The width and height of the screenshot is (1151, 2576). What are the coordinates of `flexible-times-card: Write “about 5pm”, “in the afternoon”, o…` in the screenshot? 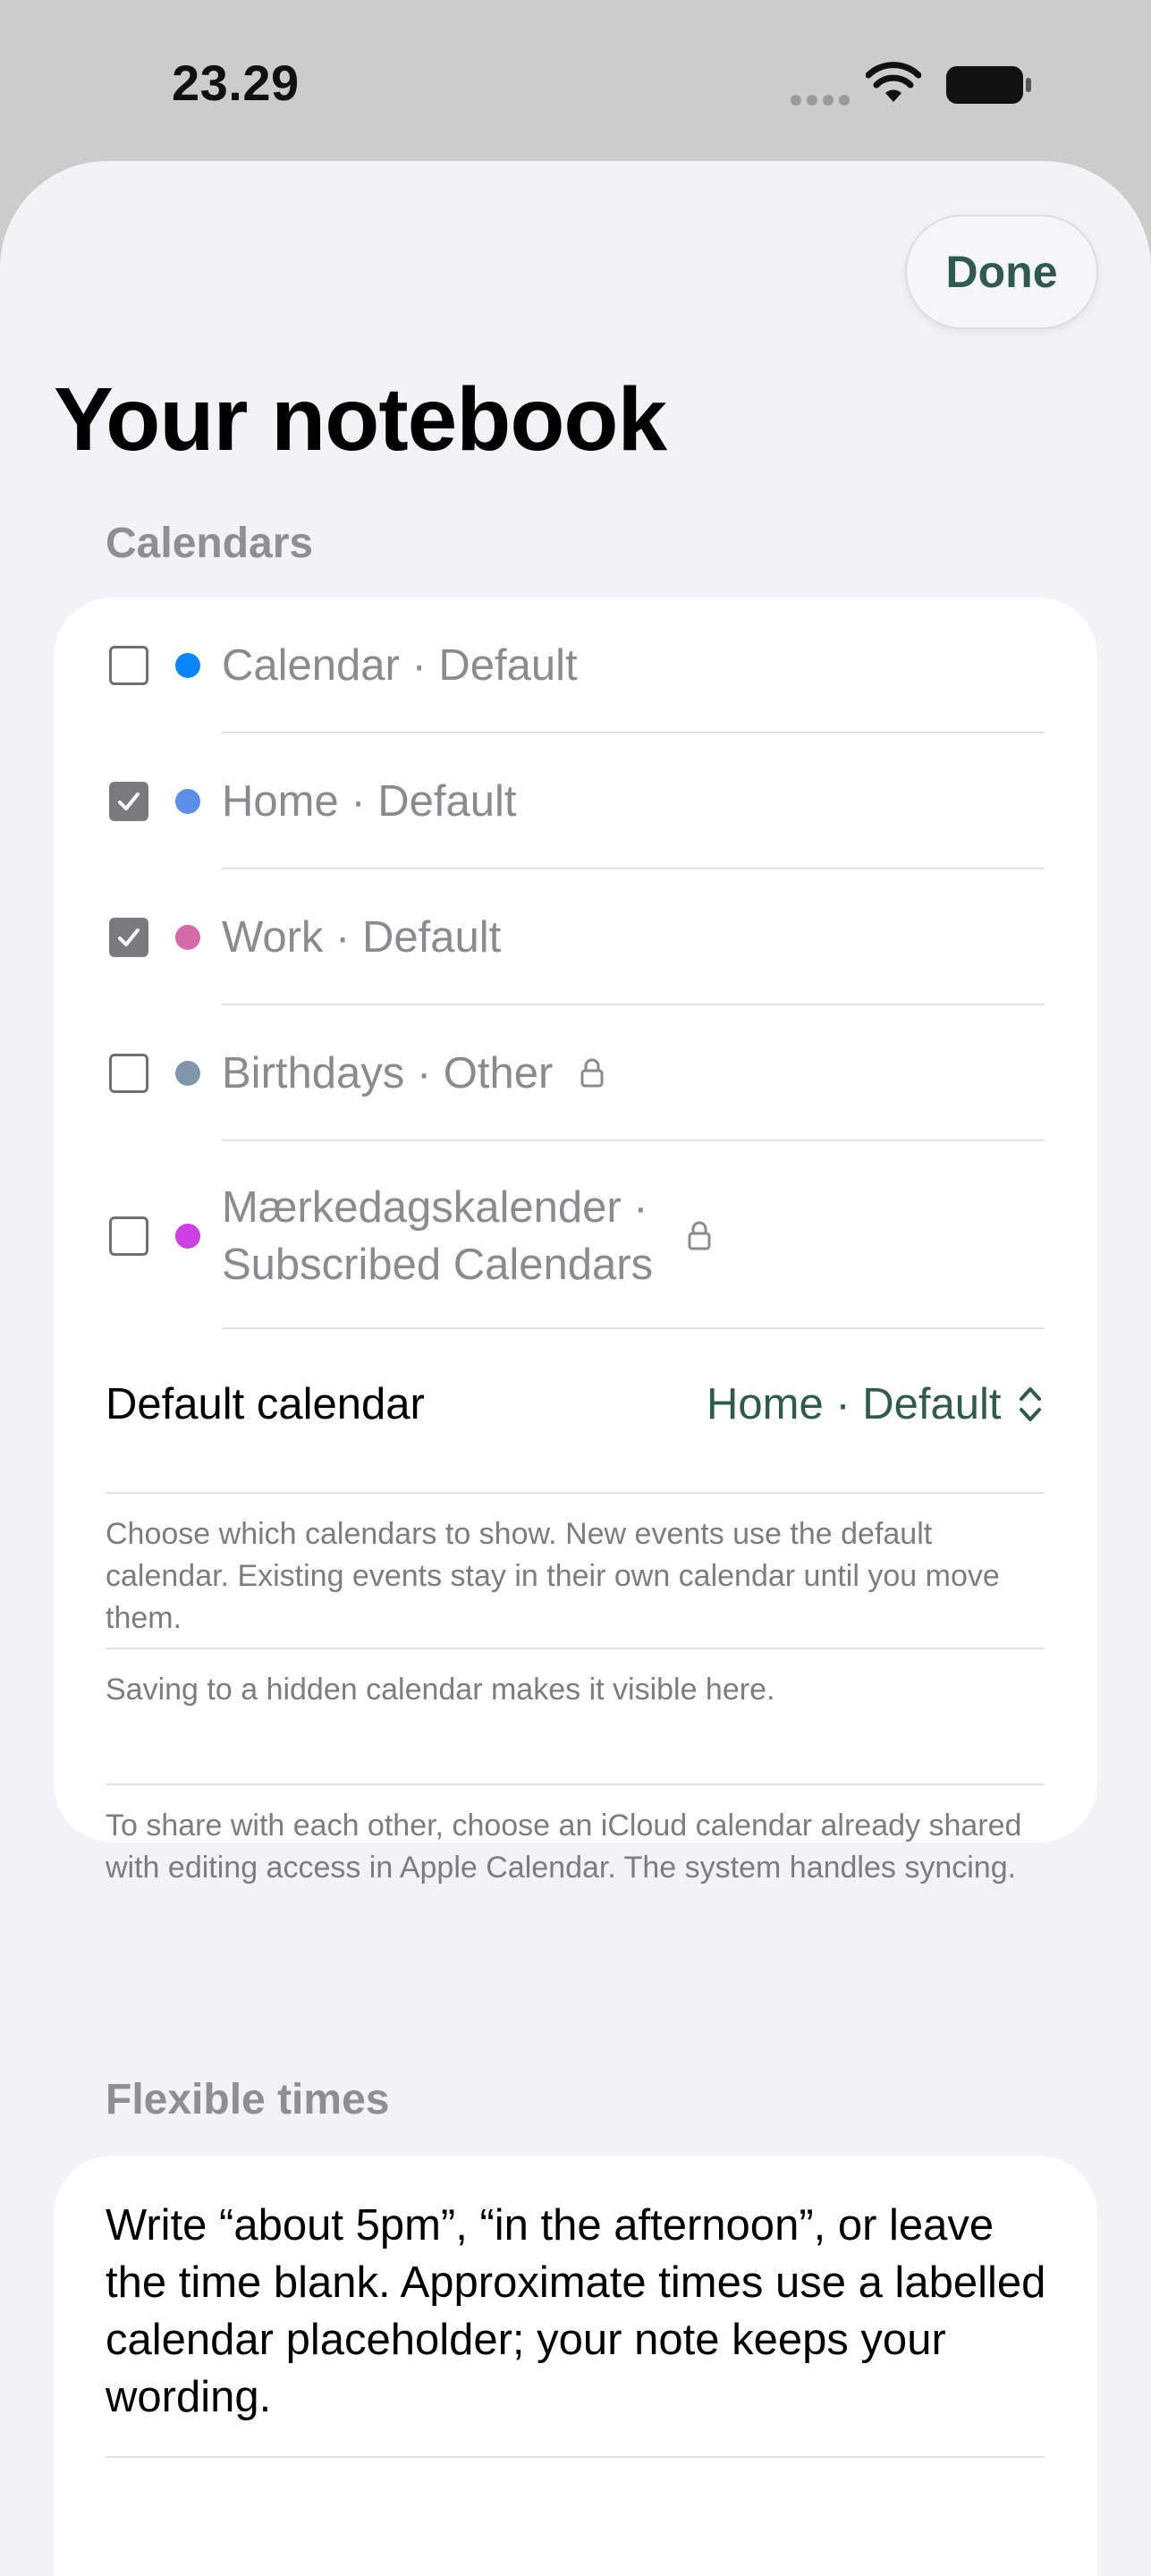 It's located at (576, 2366).